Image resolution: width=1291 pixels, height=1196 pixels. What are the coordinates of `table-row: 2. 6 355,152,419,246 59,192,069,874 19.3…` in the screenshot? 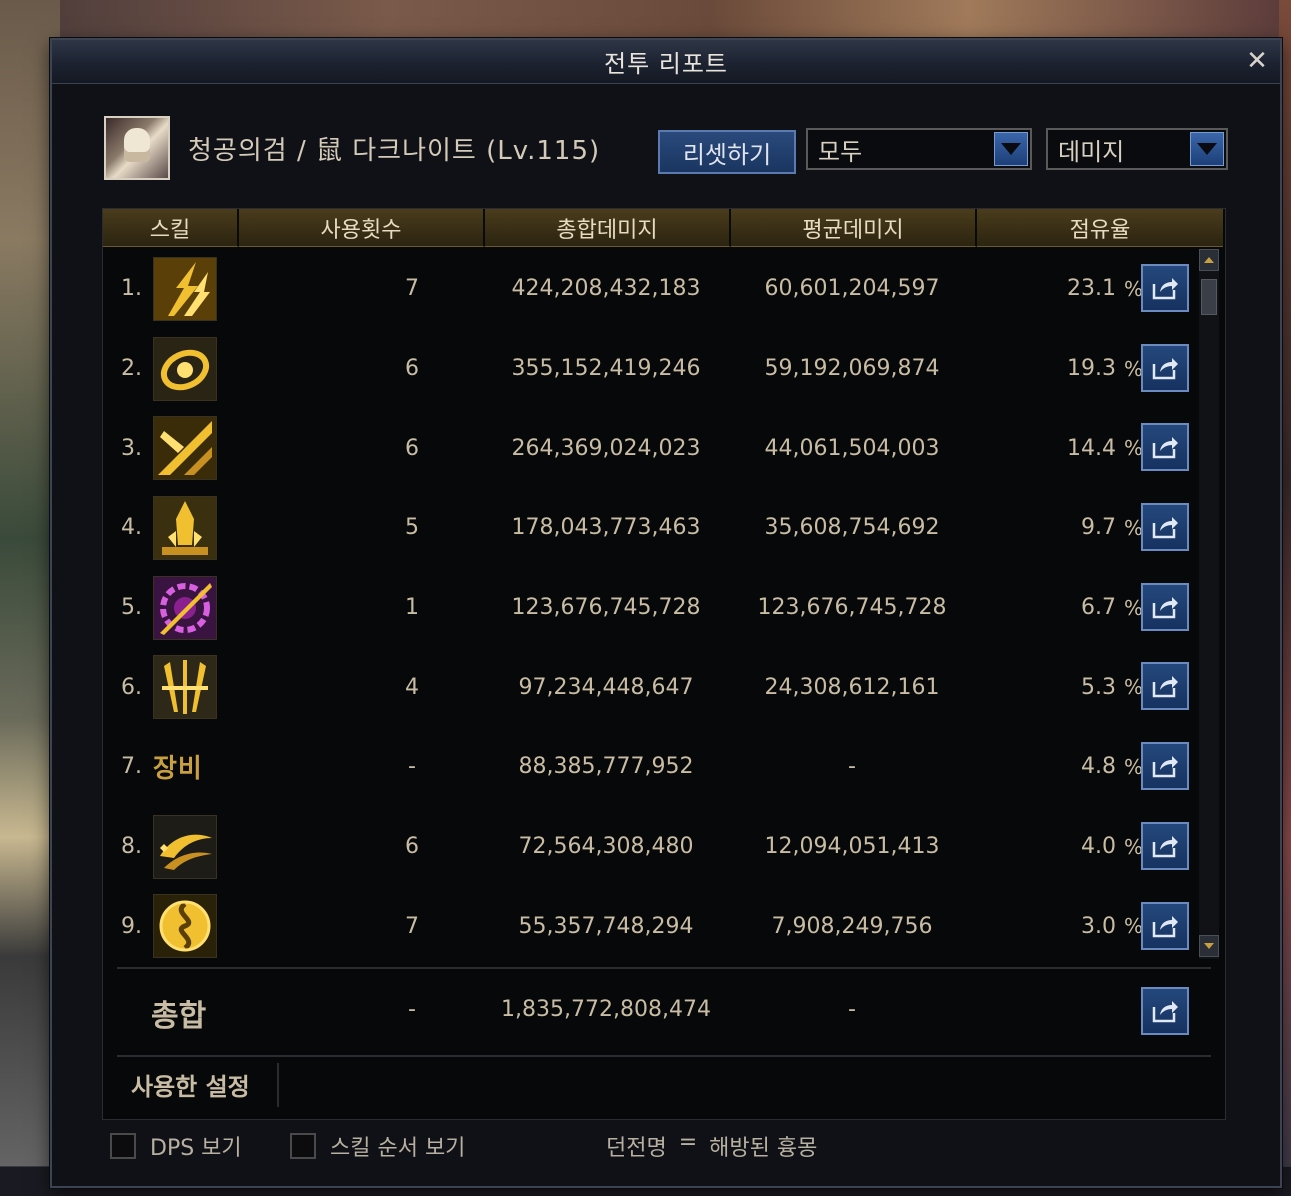 It's located at (653, 369).